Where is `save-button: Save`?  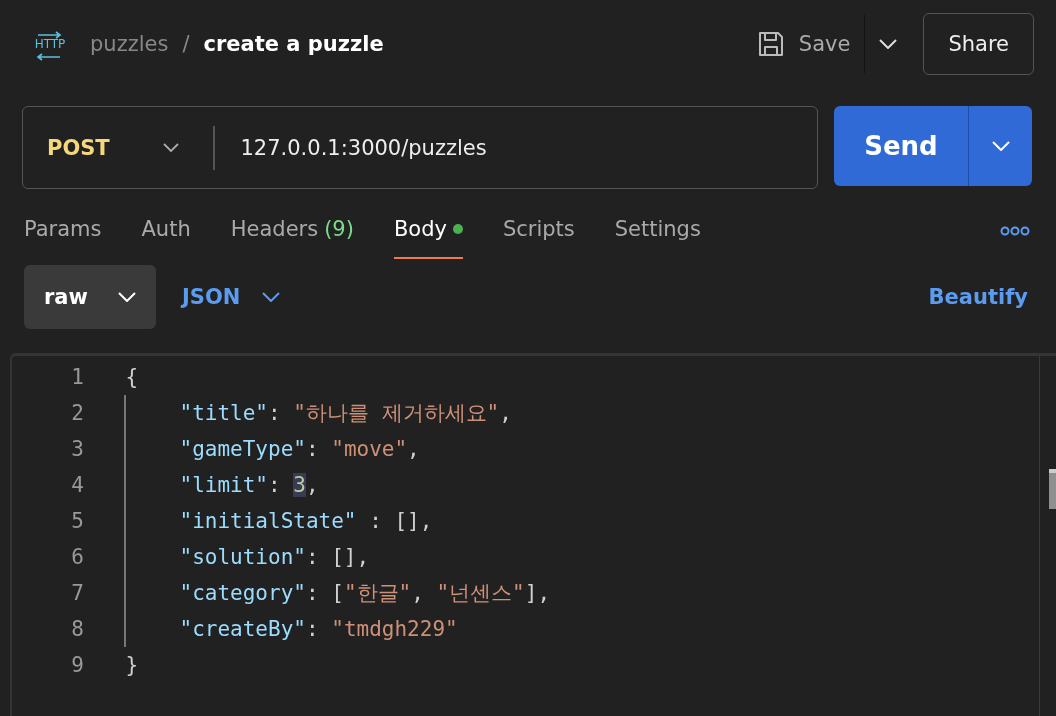 save-button: Save is located at coordinates (803, 44).